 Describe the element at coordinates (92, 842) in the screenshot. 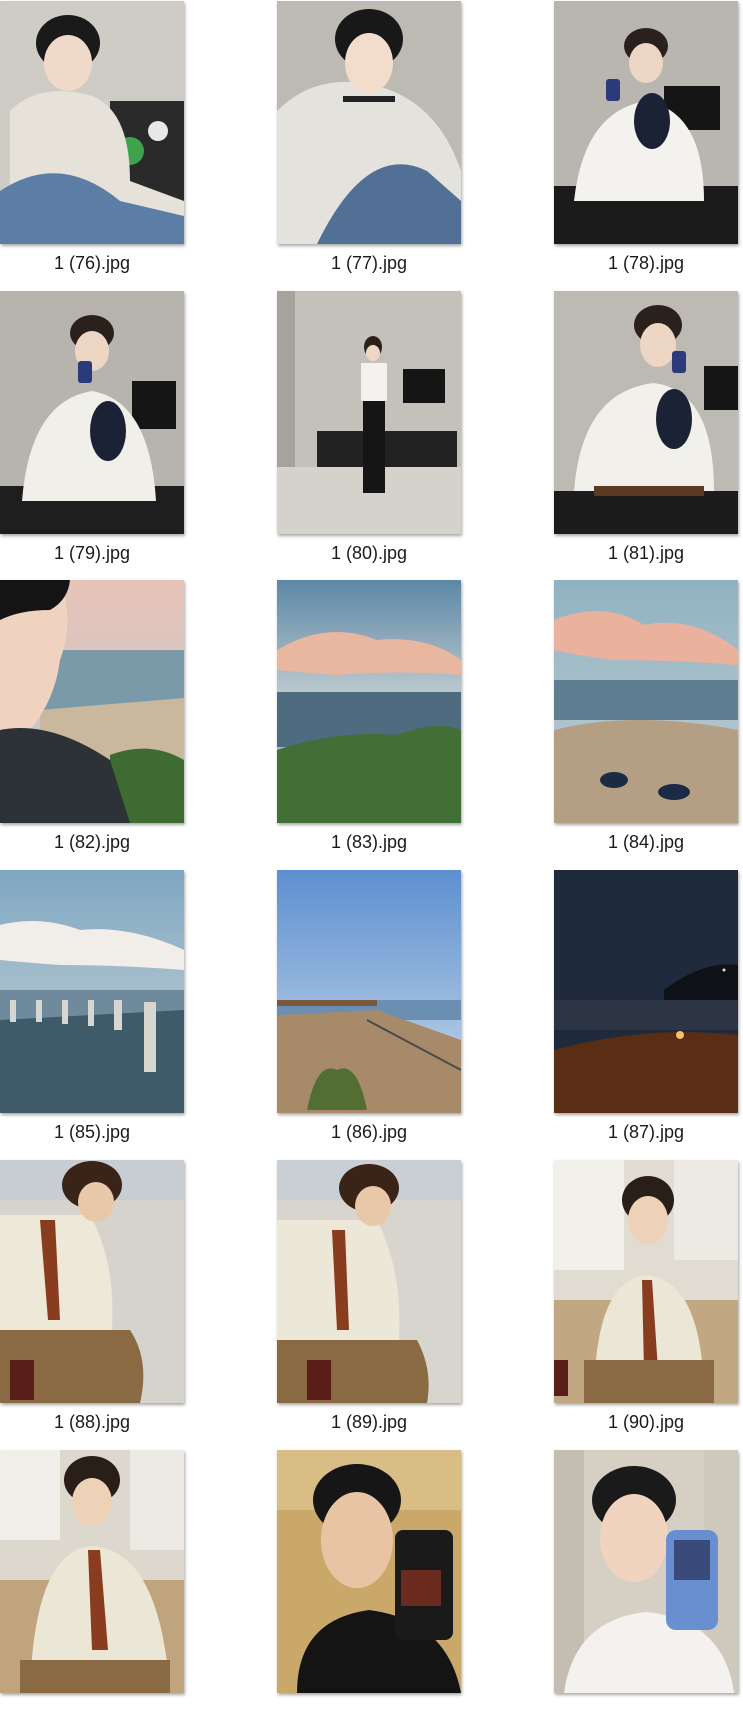

I see `file-name-label: 1 (82).jpg` at that location.